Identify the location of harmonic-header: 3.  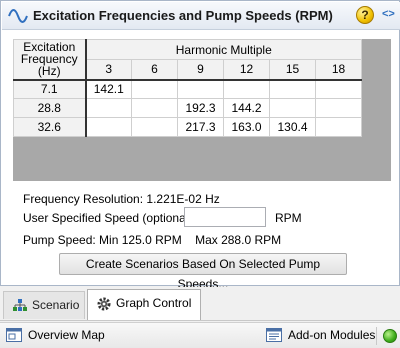
(108, 70).